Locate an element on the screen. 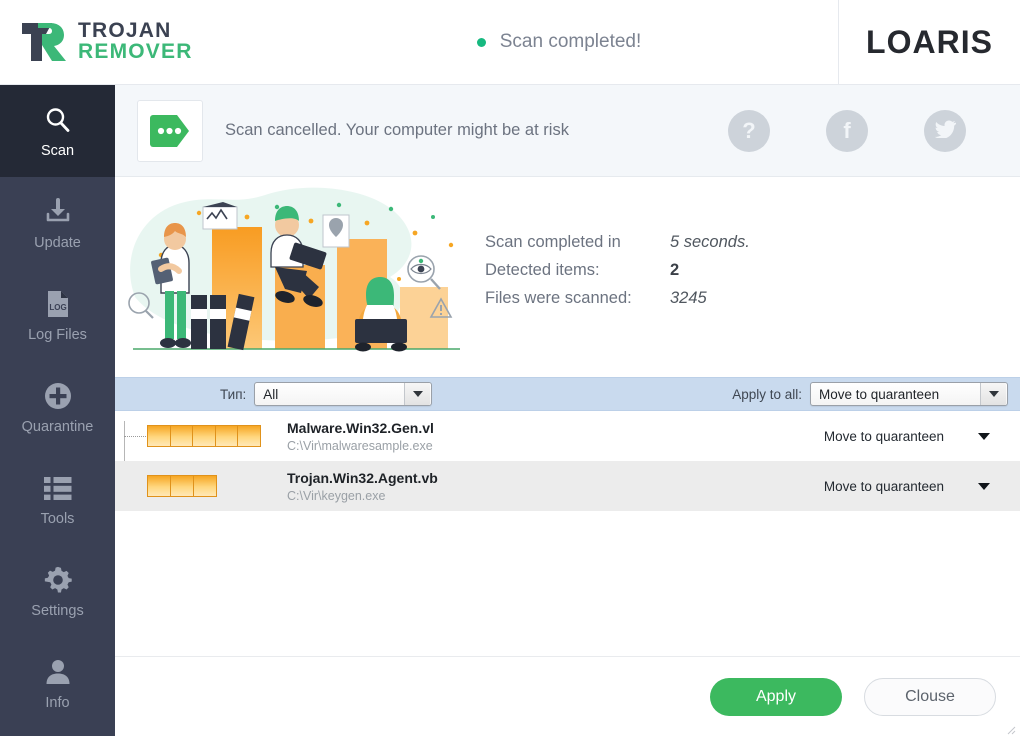 This screenshot has width=1020, height=736. footer-actions: Apply Clouse is located at coordinates (567, 696).